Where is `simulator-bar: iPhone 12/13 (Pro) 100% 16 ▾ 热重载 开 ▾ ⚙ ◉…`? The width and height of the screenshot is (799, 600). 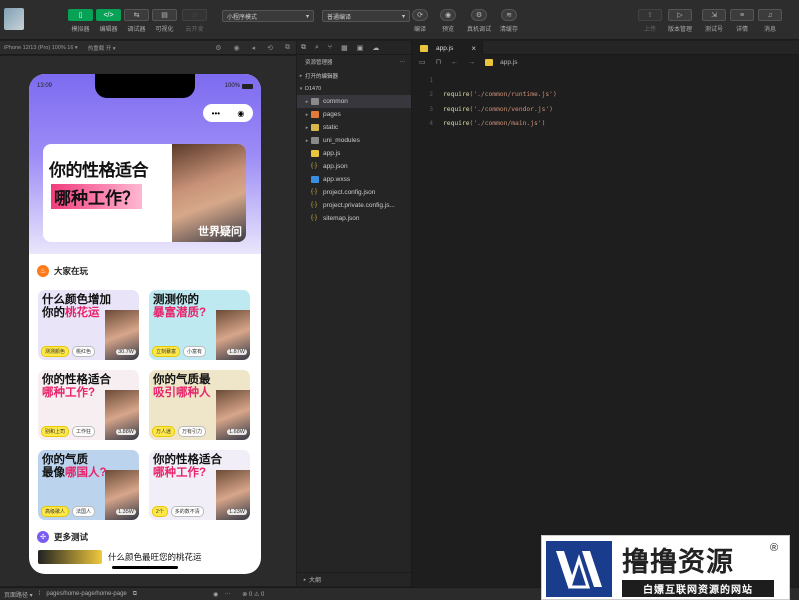 simulator-bar: iPhone 12/13 (Pro) 100% 16 ▾ 热重载 开 ▾ ⚙ ◉… is located at coordinates (148, 48).